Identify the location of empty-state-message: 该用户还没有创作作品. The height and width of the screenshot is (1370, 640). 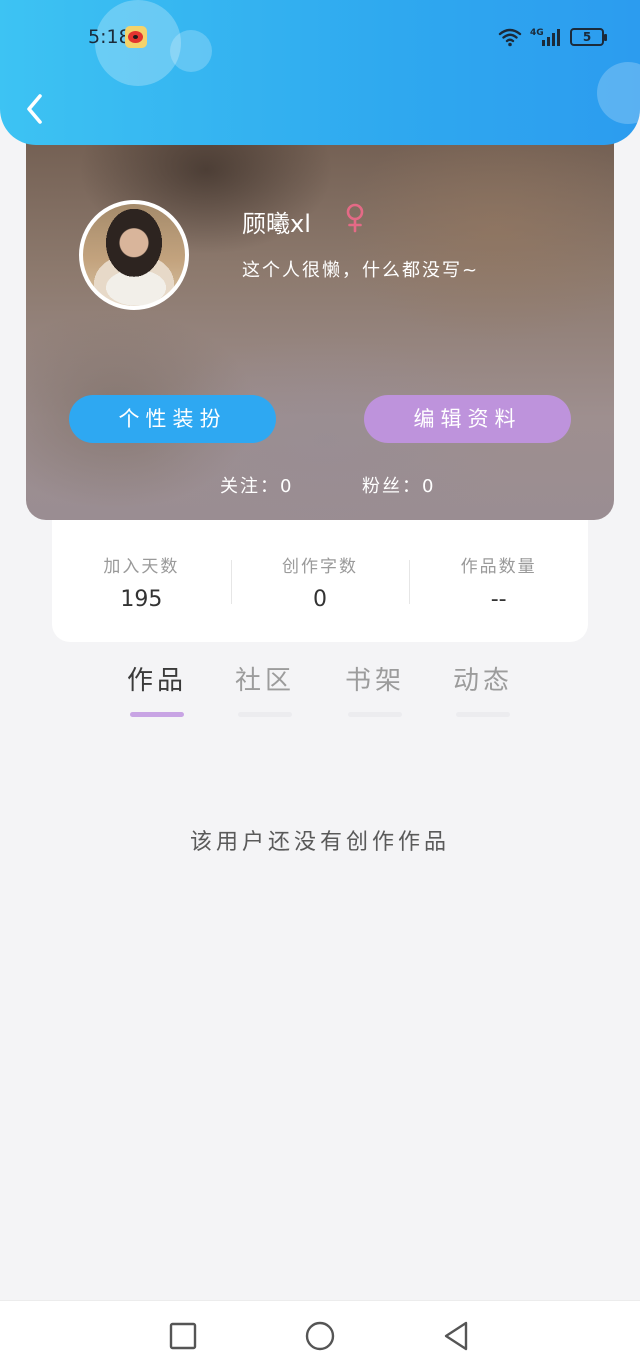
(319, 842).